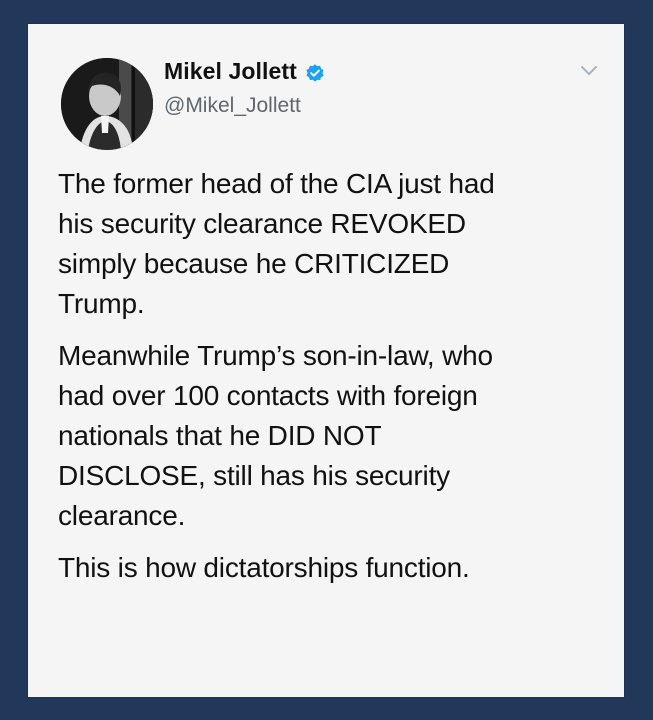 This screenshot has height=720, width=653. What do you see at coordinates (230, 71) in the screenshot?
I see `author-display-name: Mikel Jollett` at bounding box center [230, 71].